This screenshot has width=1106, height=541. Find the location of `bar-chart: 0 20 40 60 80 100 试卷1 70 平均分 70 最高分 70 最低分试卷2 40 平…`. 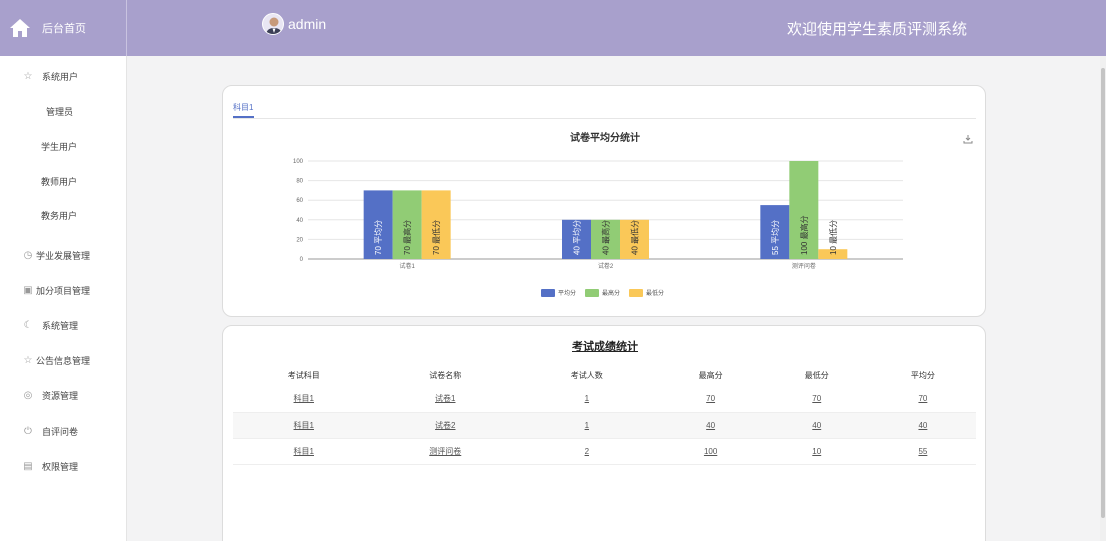

bar-chart: 0 20 40 60 80 100 试卷1 70 平均分 70 最高分 70 最低分试卷2 40 平… is located at coordinates (598, 228).